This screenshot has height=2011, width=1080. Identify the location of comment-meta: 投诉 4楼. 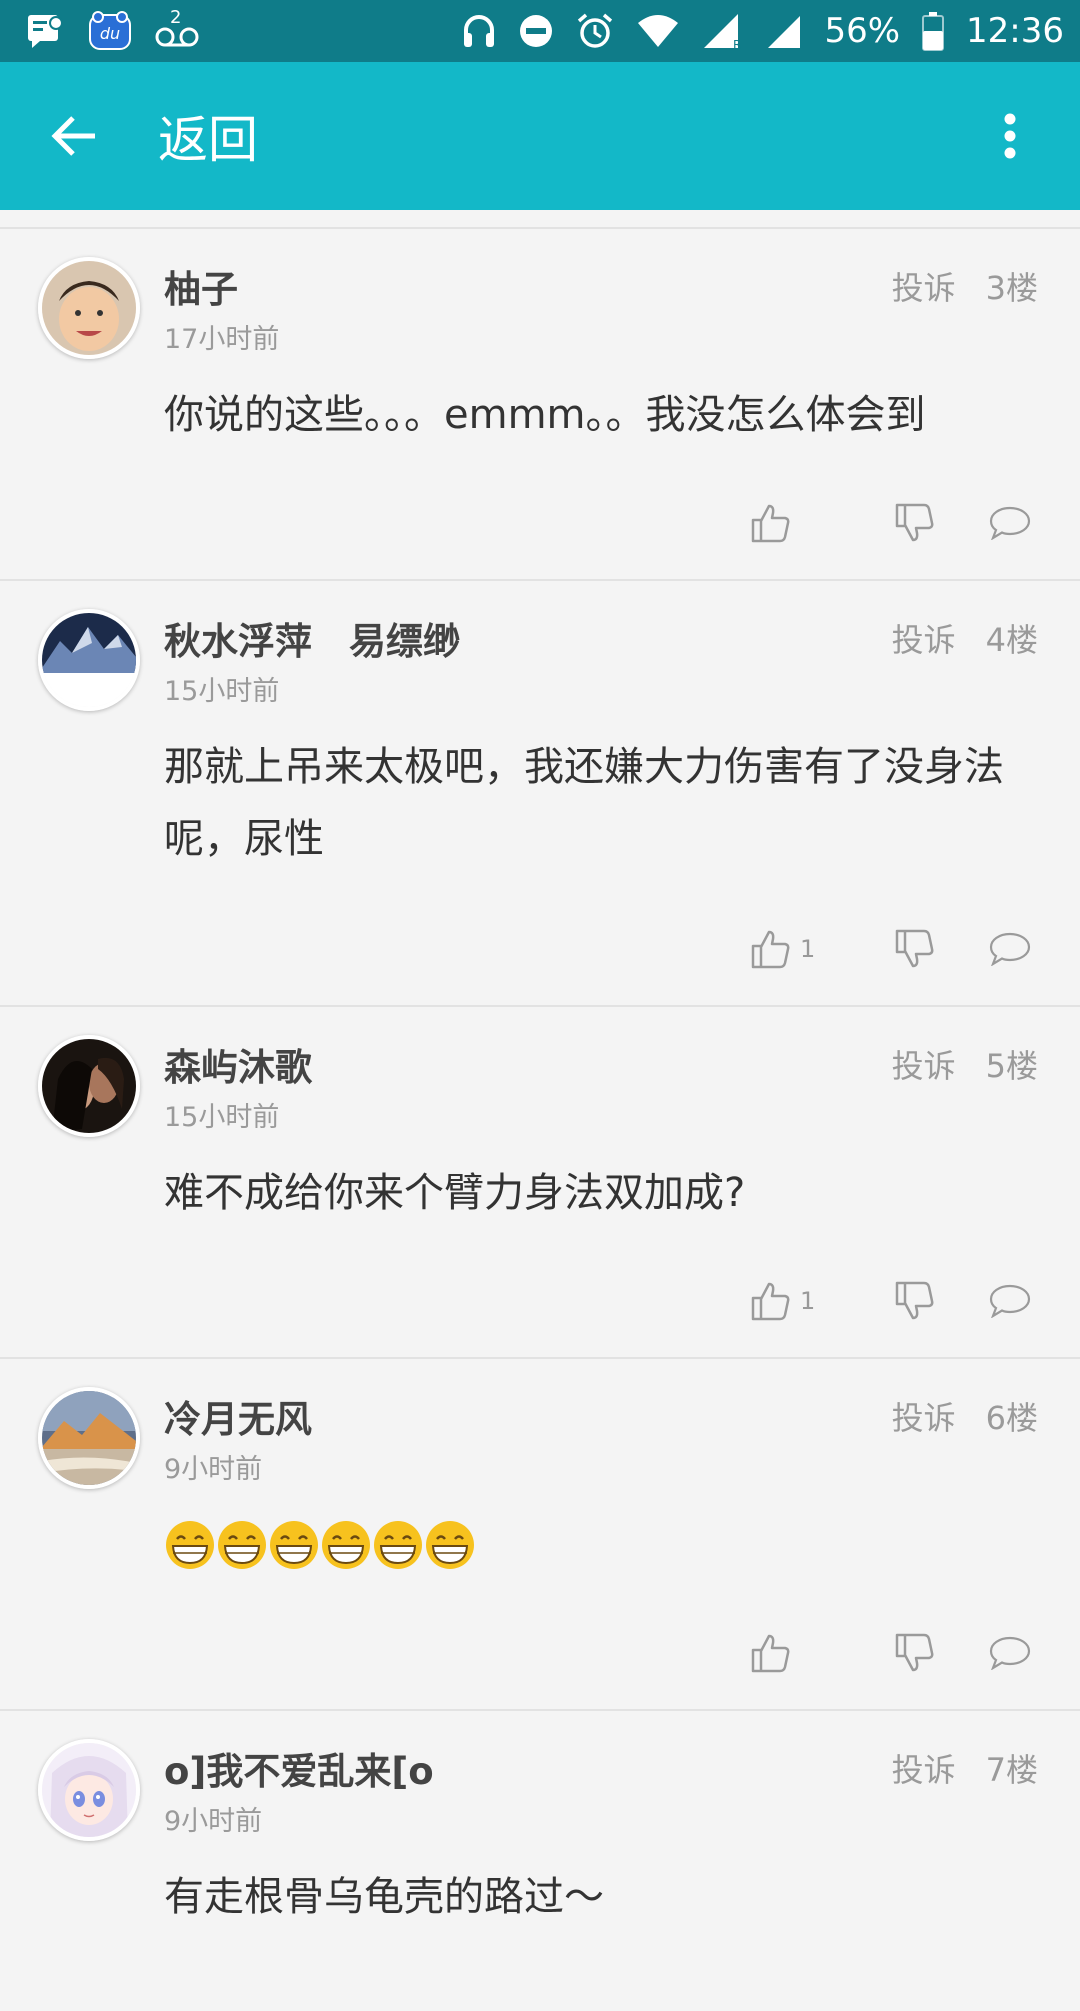
(965, 638).